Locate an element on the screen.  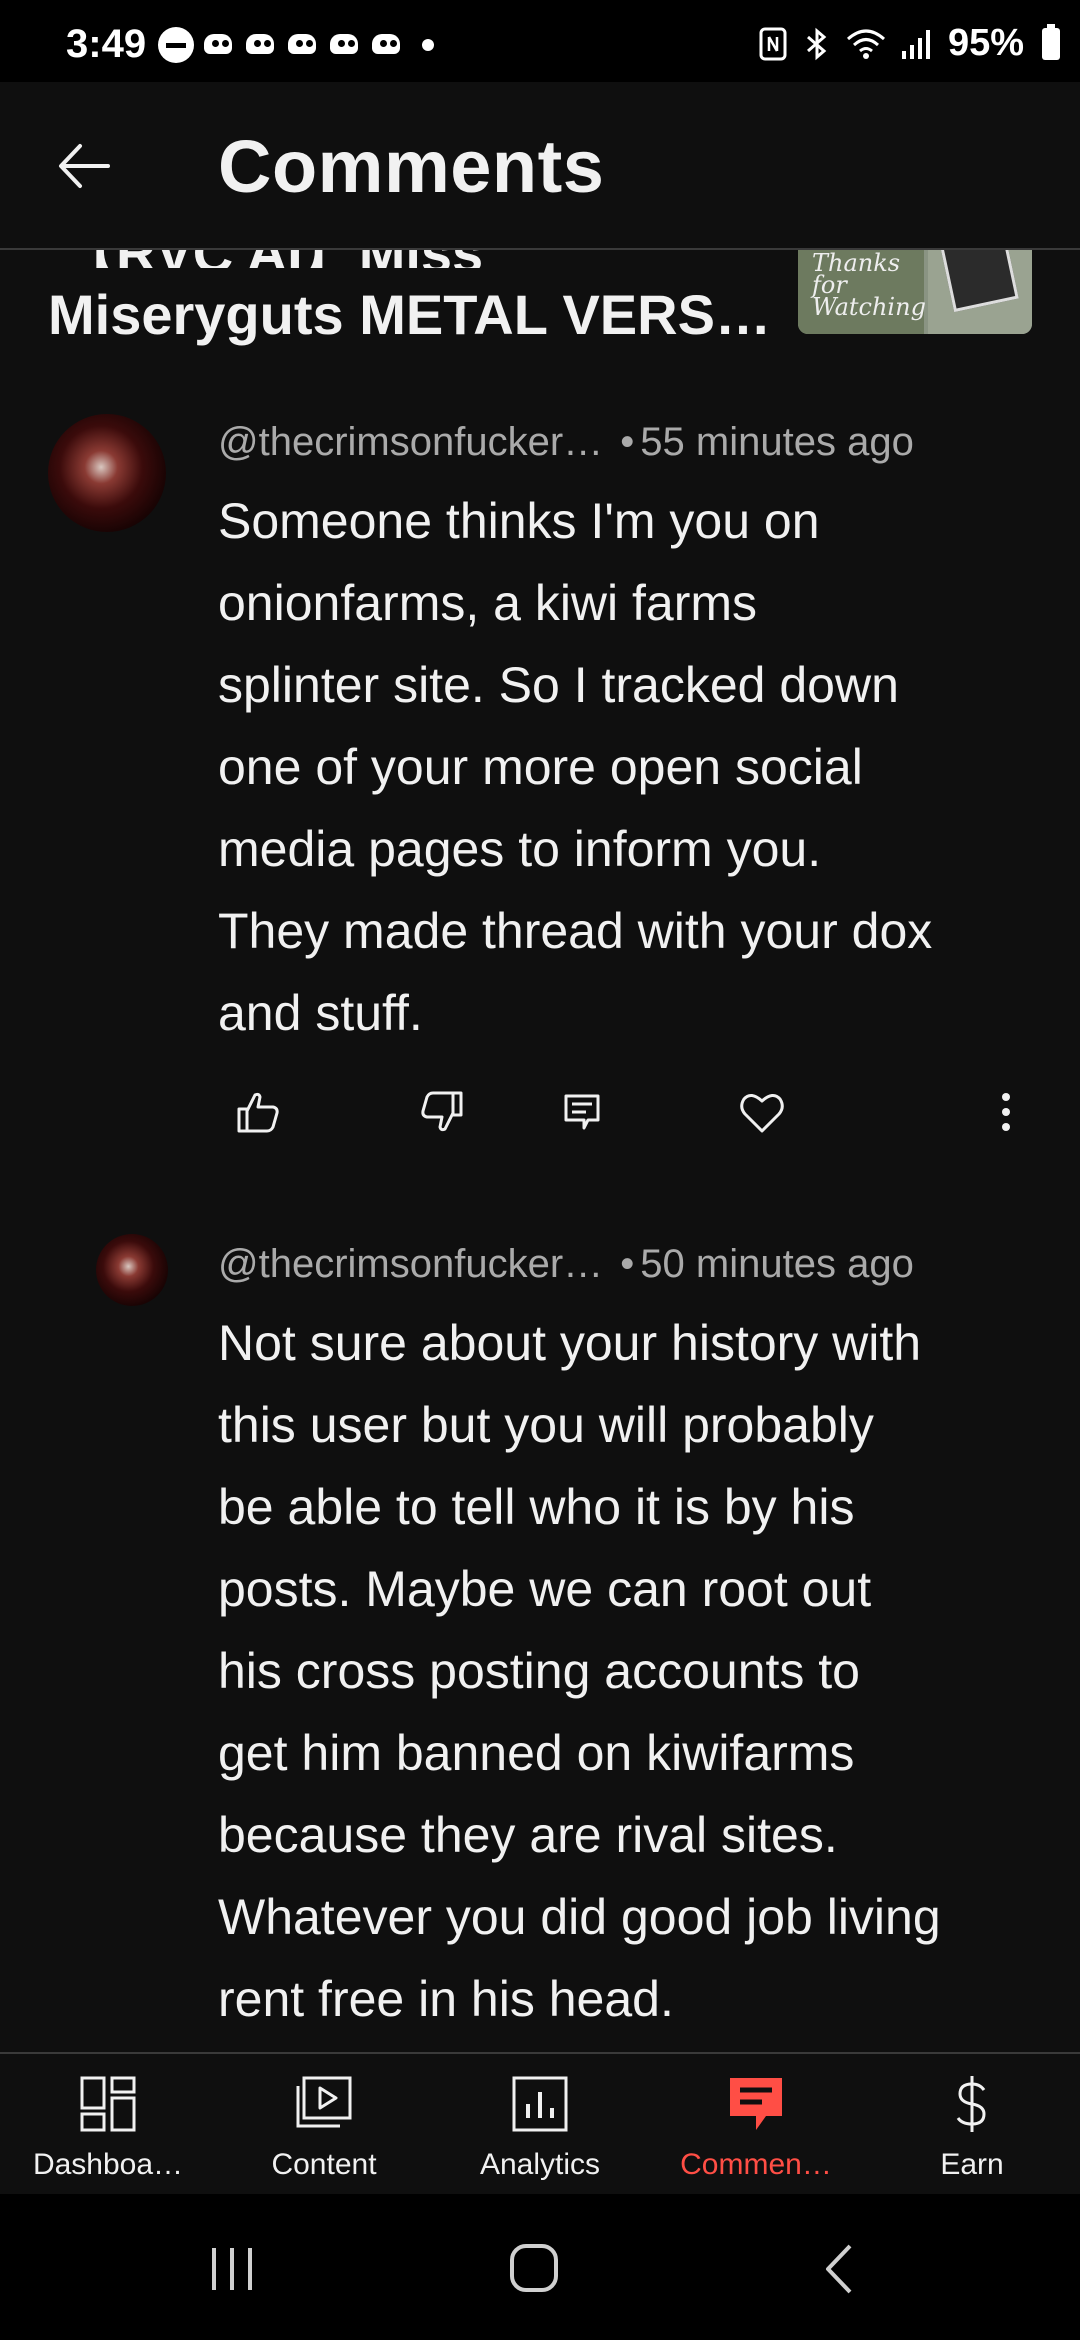
back-icon is located at coordinates (840, 2269).